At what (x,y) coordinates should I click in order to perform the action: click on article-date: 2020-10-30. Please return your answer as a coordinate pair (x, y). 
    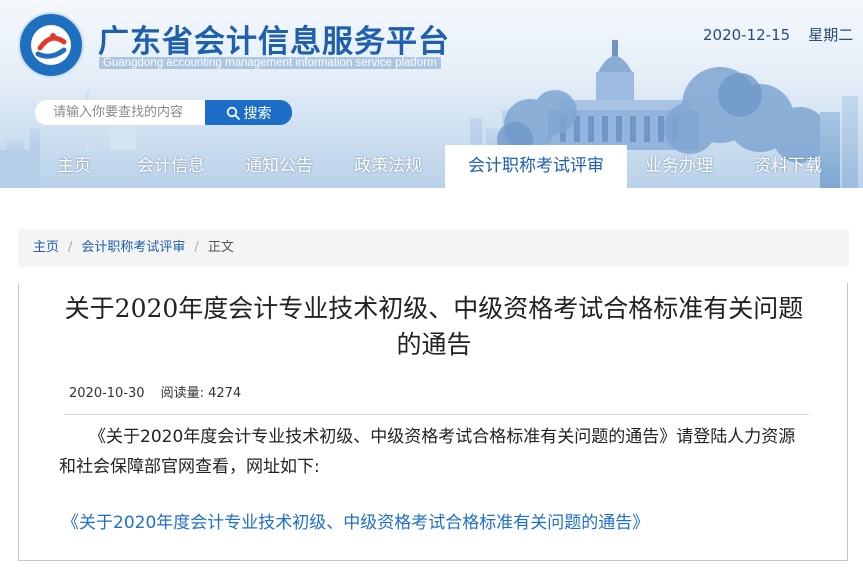
    Looking at the image, I should click on (107, 393).